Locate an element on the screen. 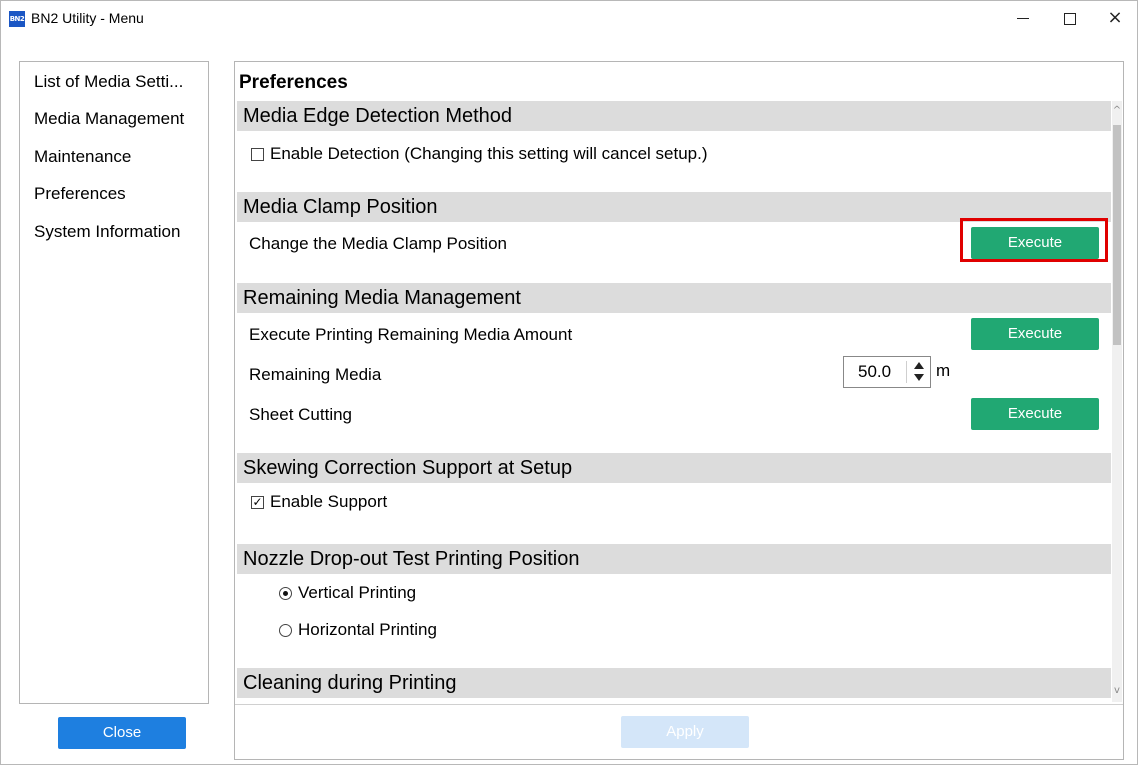 The height and width of the screenshot is (765, 1138). remaining-media-stepper: 50.0 is located at coordinates (887, 372).